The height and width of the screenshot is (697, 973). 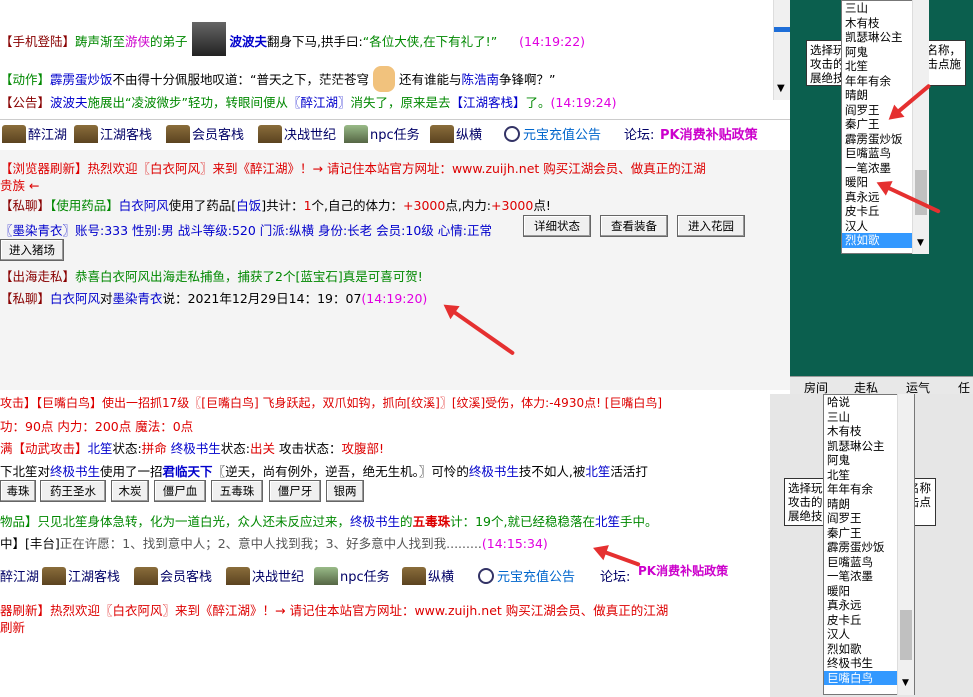 What do you see at coordinates (295, 491) in the screenshot?
I see `item-button-6: 僵尸牙` at bounding box center [295, 491].